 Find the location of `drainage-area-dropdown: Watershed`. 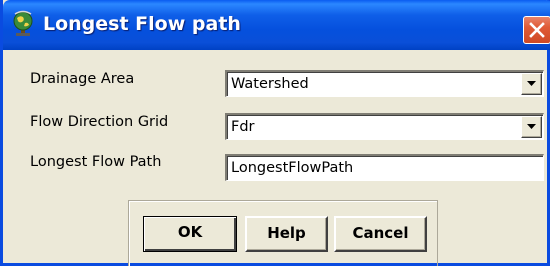

drainage-area-dropdown: Watershed is located at coordinates (384, 83).